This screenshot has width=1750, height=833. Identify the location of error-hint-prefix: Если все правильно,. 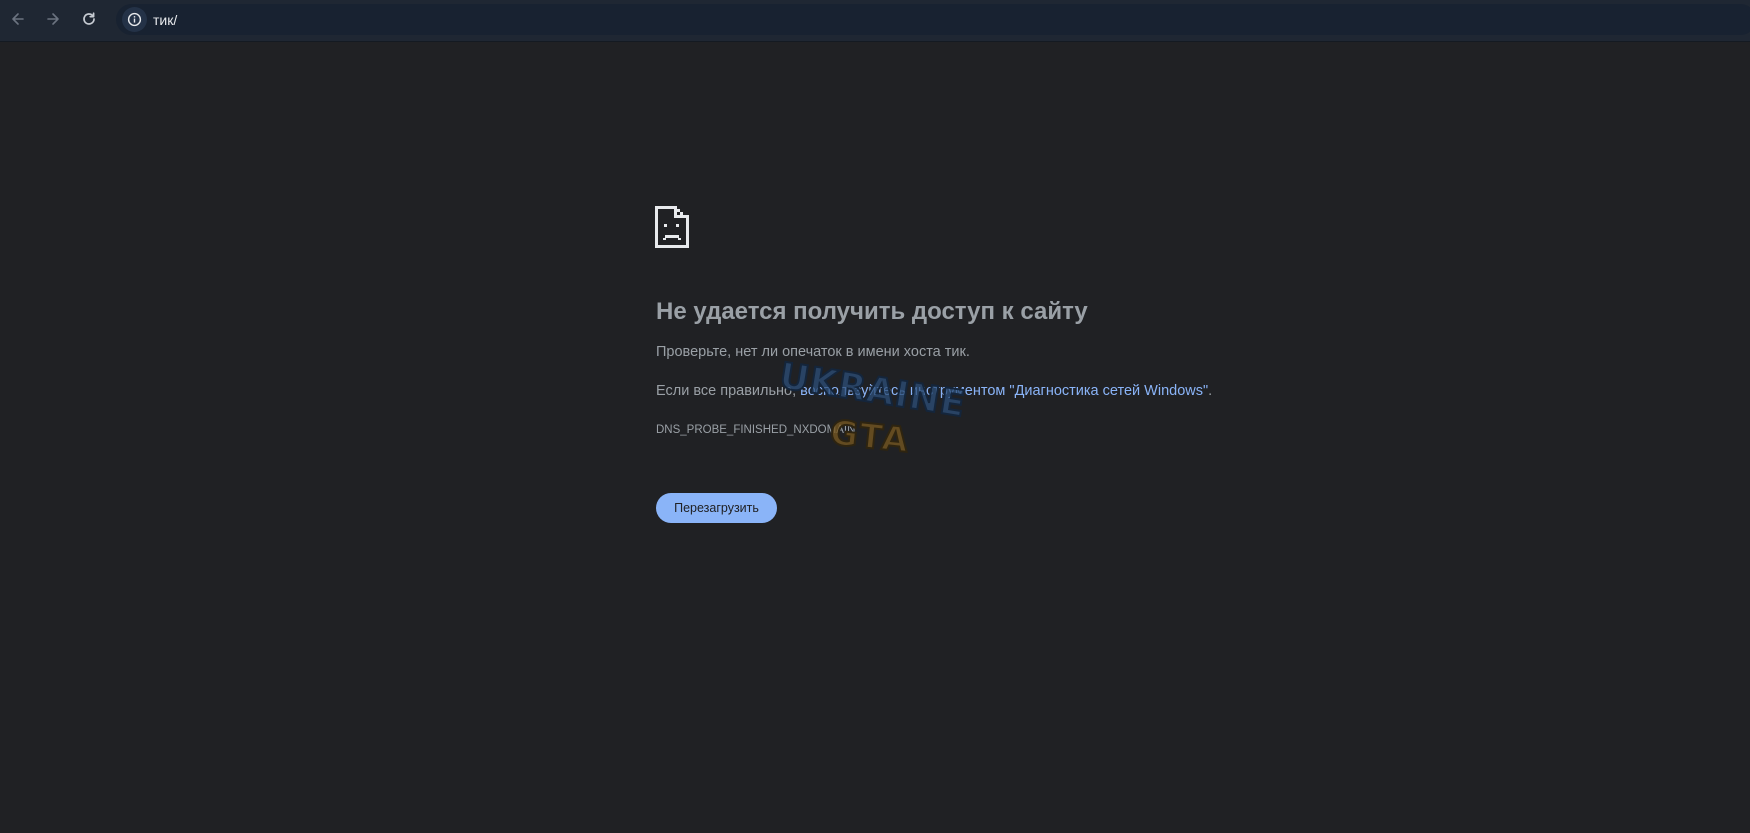
(728, 391).